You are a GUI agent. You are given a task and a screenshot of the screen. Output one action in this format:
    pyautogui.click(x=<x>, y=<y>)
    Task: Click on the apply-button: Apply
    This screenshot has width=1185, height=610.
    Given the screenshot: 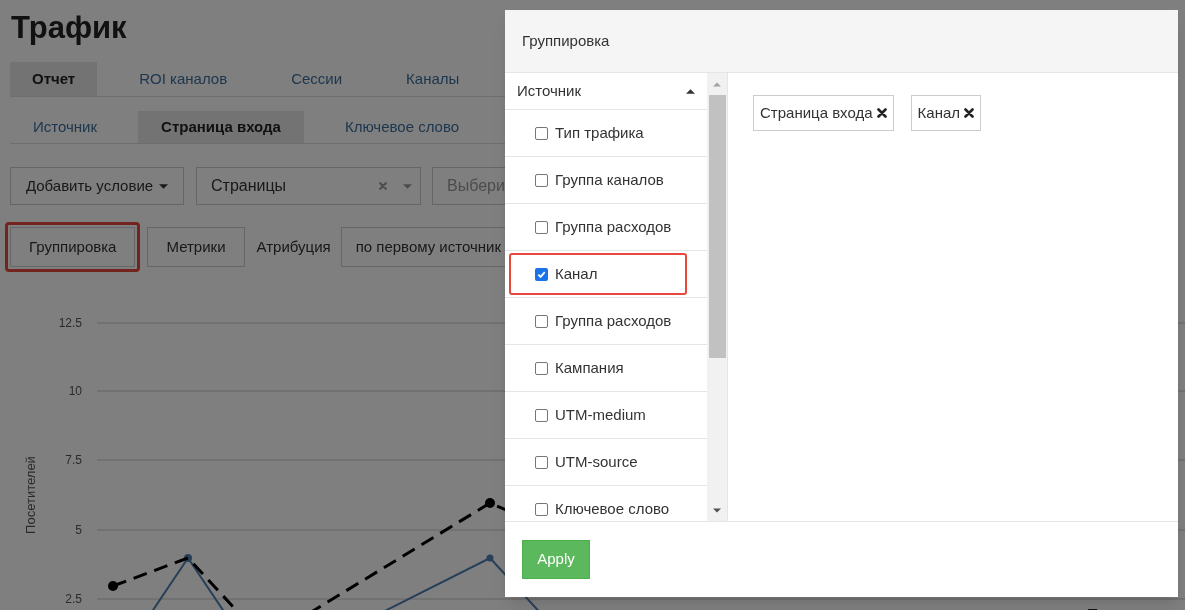 What is the action you would take?
    pyautogui.click(x=556, y=559)
    